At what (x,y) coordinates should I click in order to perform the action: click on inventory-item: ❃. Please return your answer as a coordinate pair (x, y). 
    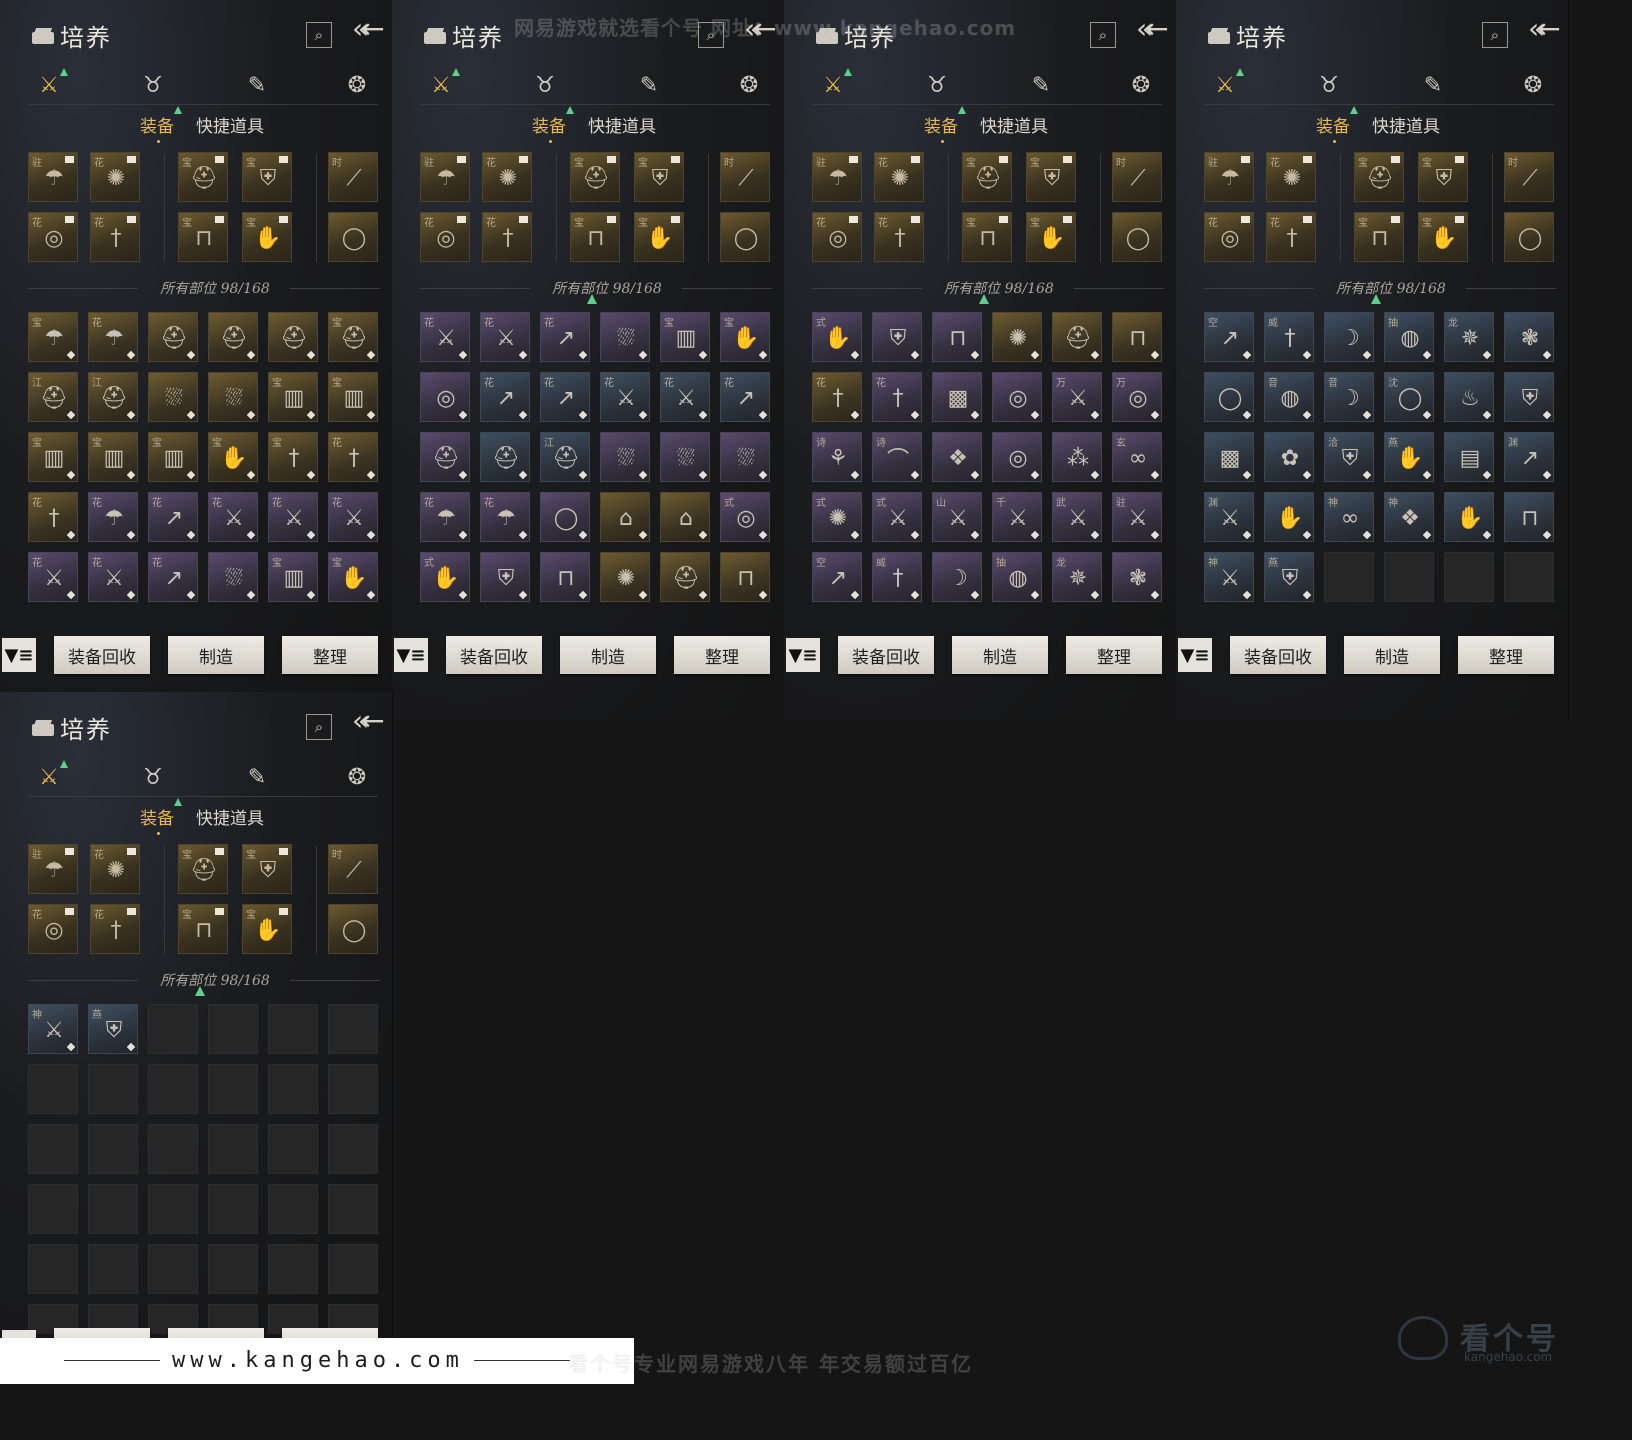
    Looking at the image, I should click on (1529, 337).